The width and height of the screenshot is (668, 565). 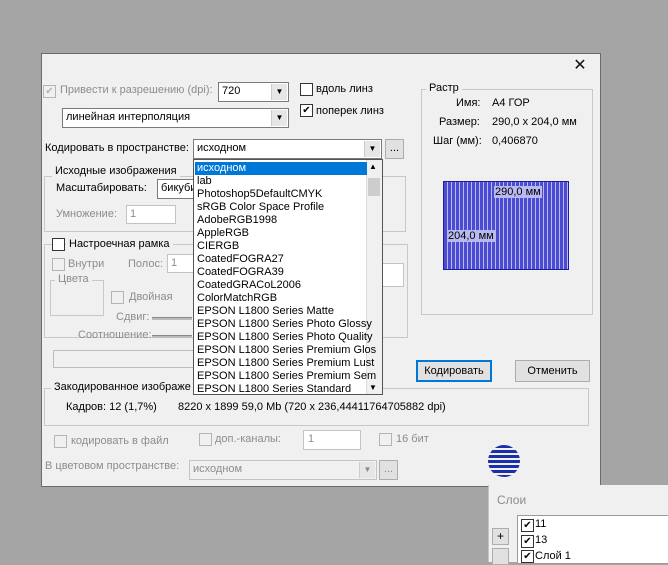 I want to click on extra-channels-spinner: 1, so click(x=332, y=440).